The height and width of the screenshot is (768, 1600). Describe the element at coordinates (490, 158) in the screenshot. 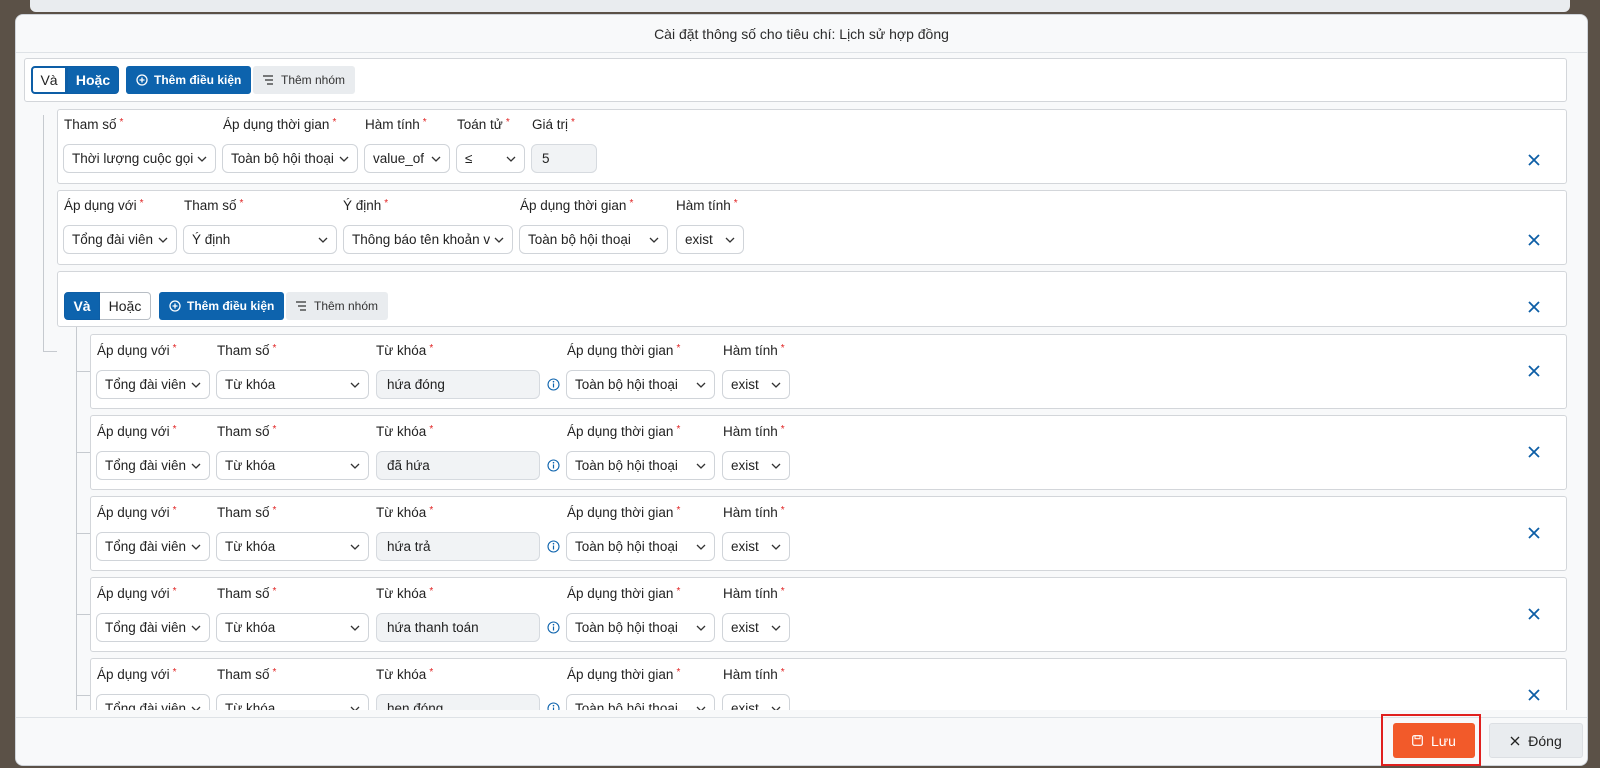

I see `operator-select: ≤` at that location.